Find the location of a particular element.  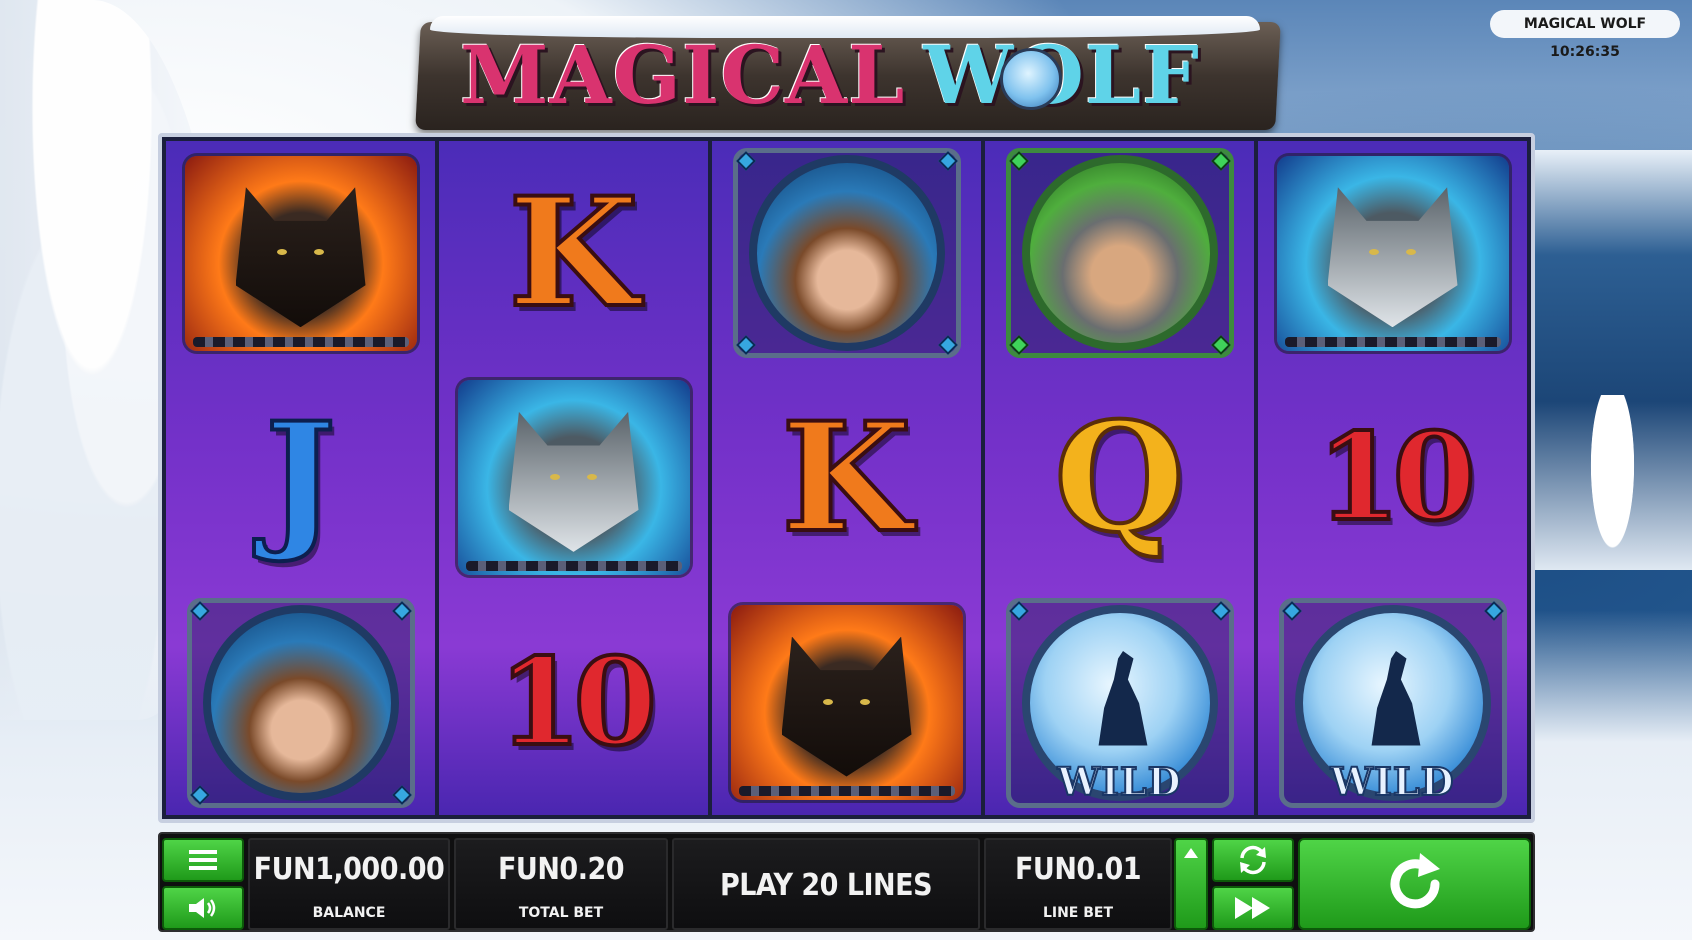

arrow-up-icon is located at coordinates (1191, 853).